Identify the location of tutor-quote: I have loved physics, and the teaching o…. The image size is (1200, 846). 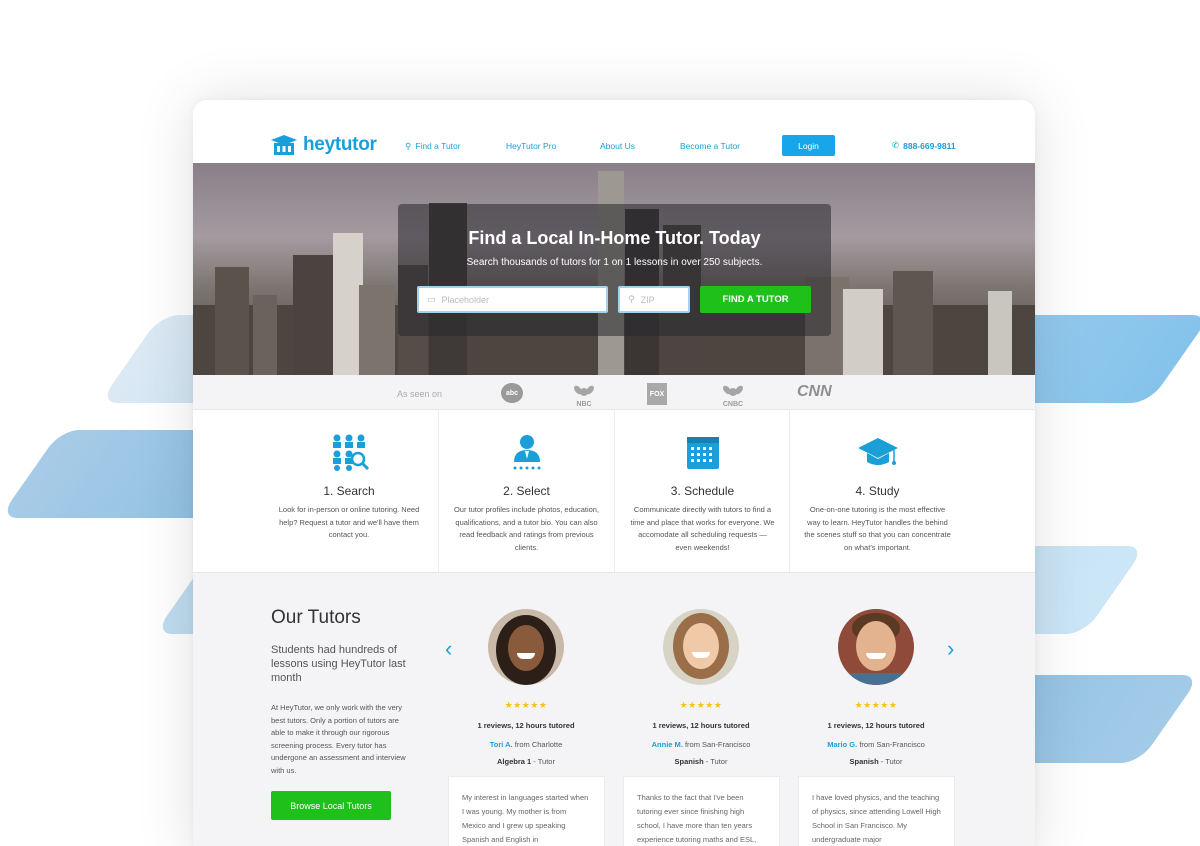
(876, 811).